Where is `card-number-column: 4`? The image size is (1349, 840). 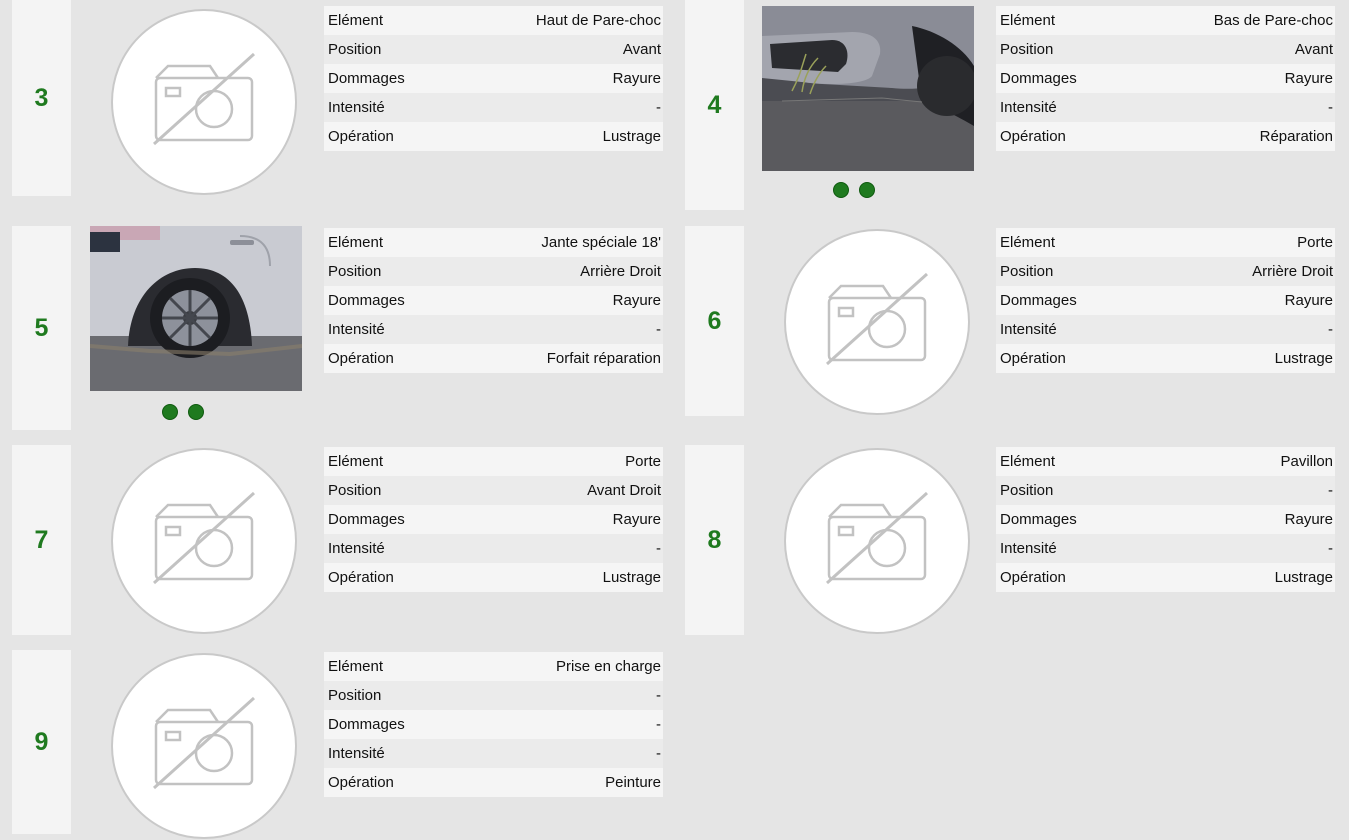
card-number-column: 4 is located at coordinates (714, 105).